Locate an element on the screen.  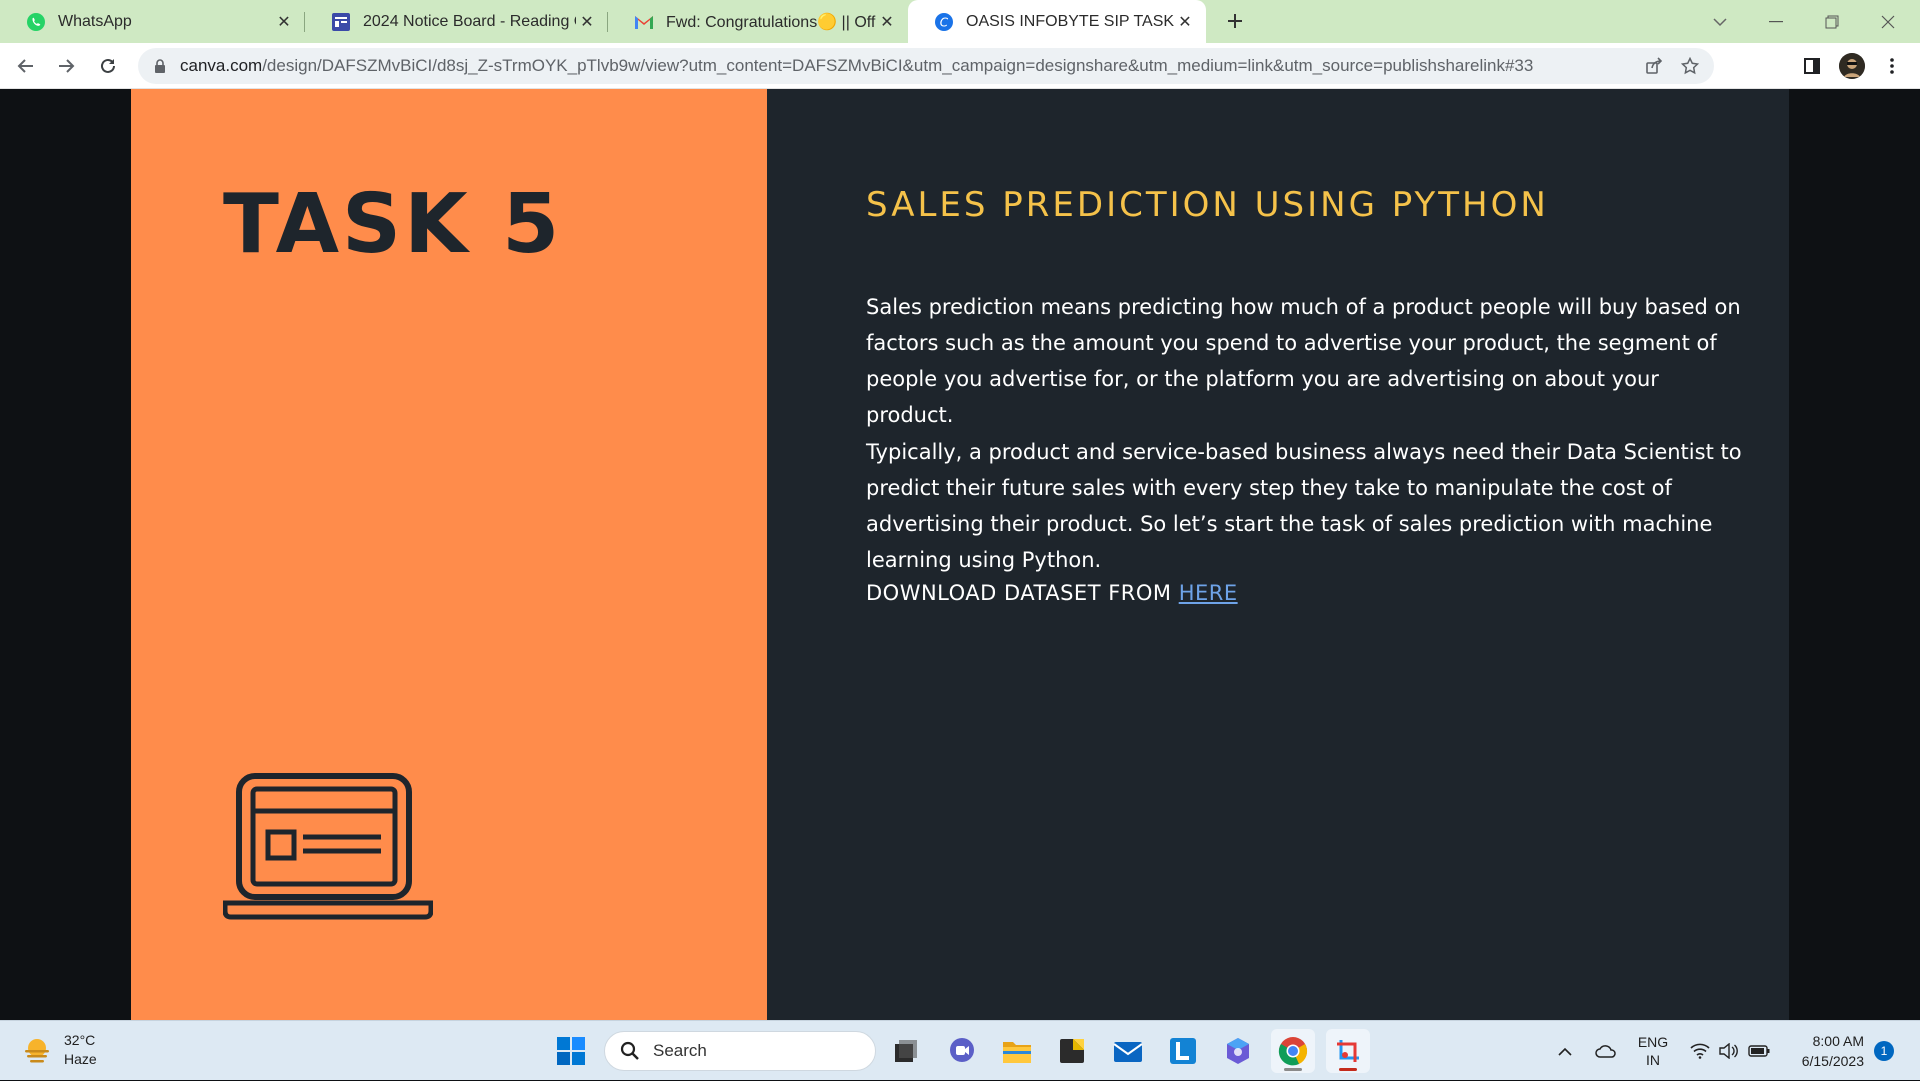
tab-title: Fwd: Congratulations🟡 || Offer L is located at coordinates (771, 22).